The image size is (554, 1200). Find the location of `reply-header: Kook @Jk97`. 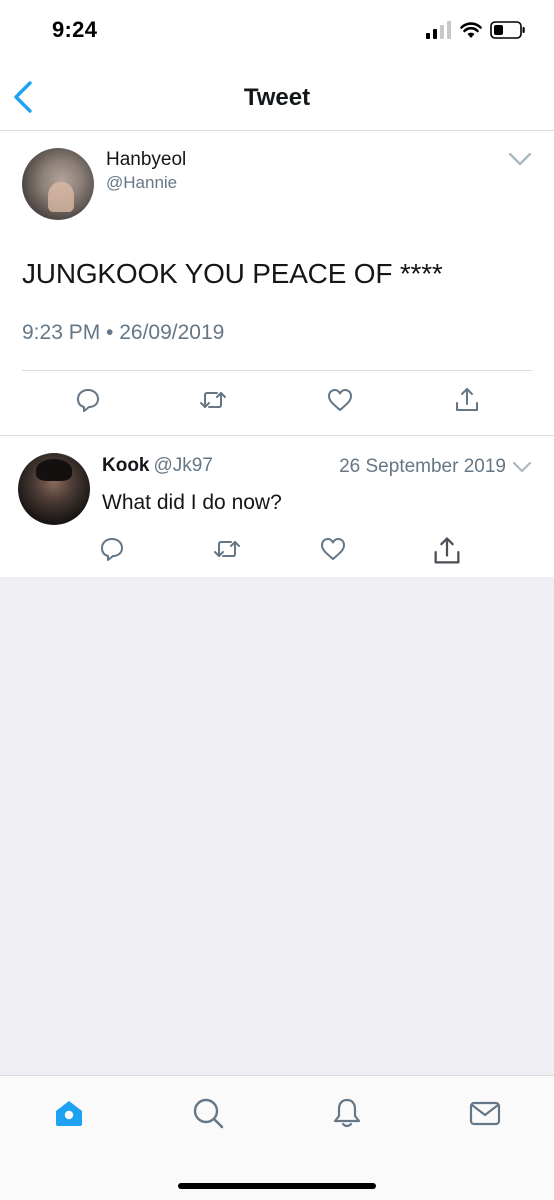

reply-header: Kook @Jk97 is located at coordinates (157, 466).